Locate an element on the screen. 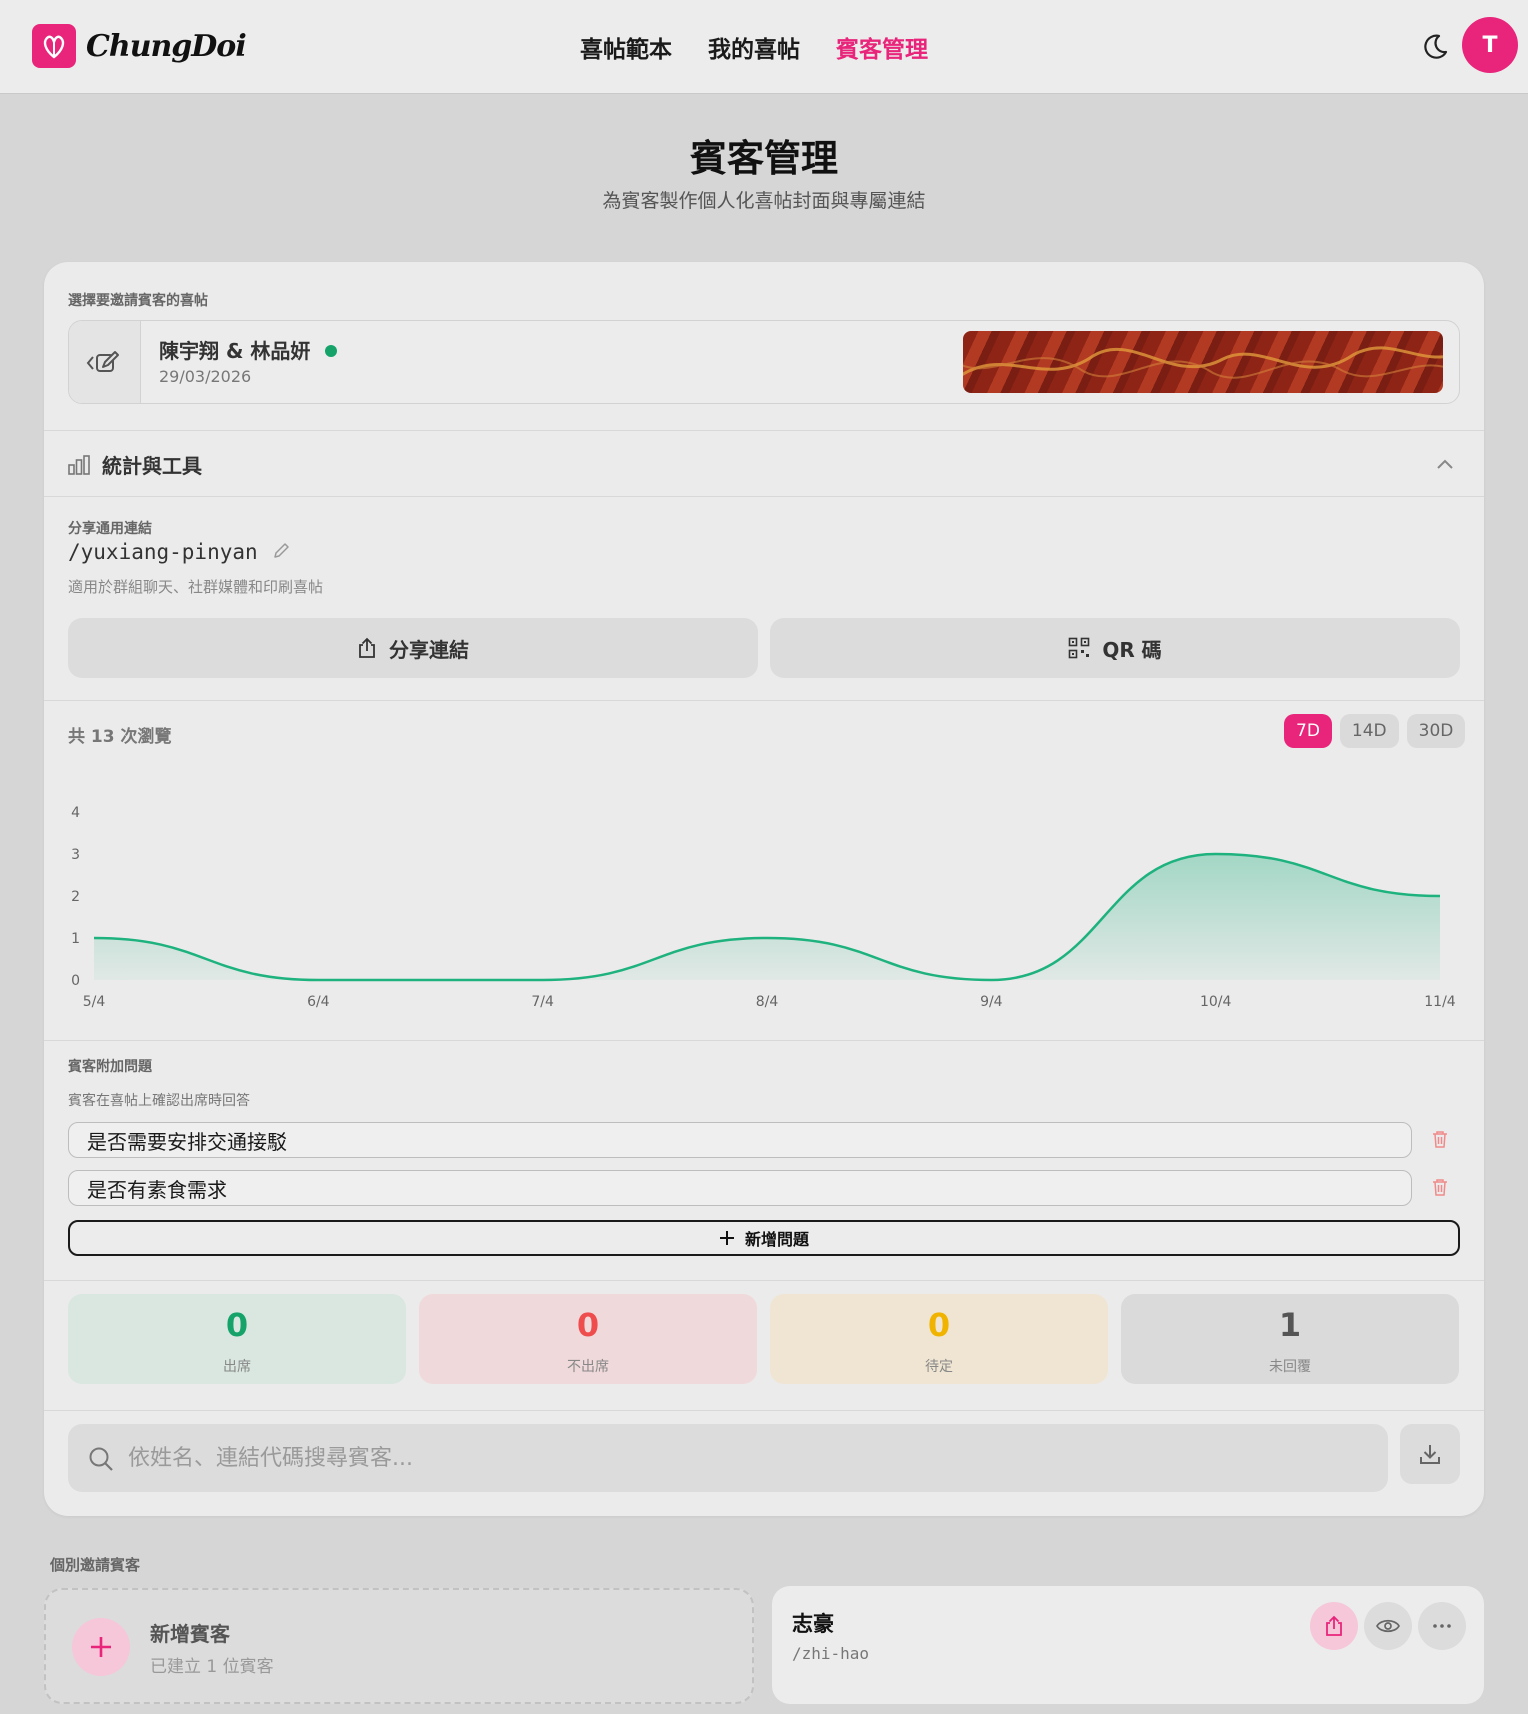  rsvp-declined: 0 不出席 is located at coordinates (588, 1339).